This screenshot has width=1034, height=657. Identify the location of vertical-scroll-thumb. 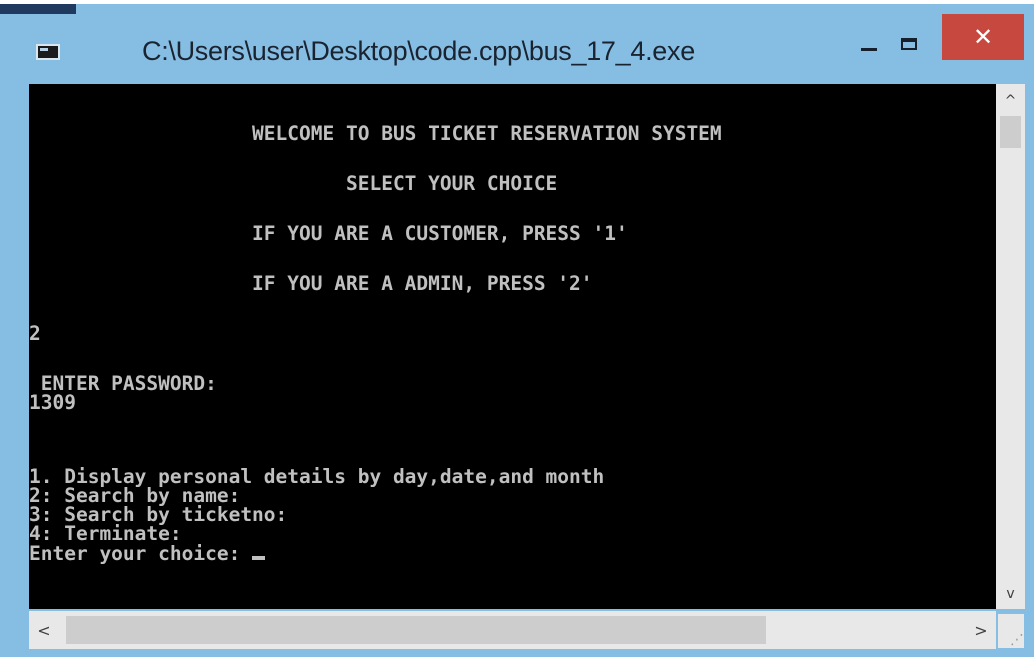
(1010, 132).